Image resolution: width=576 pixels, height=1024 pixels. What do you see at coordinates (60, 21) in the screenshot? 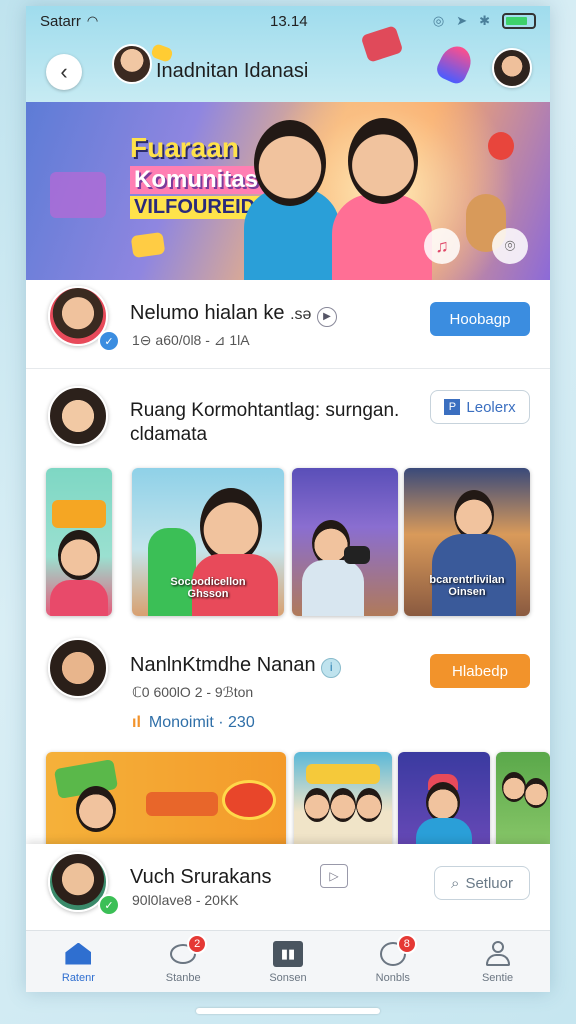
I see `carrier-label: Satarr` at bounding box center [60, 21].